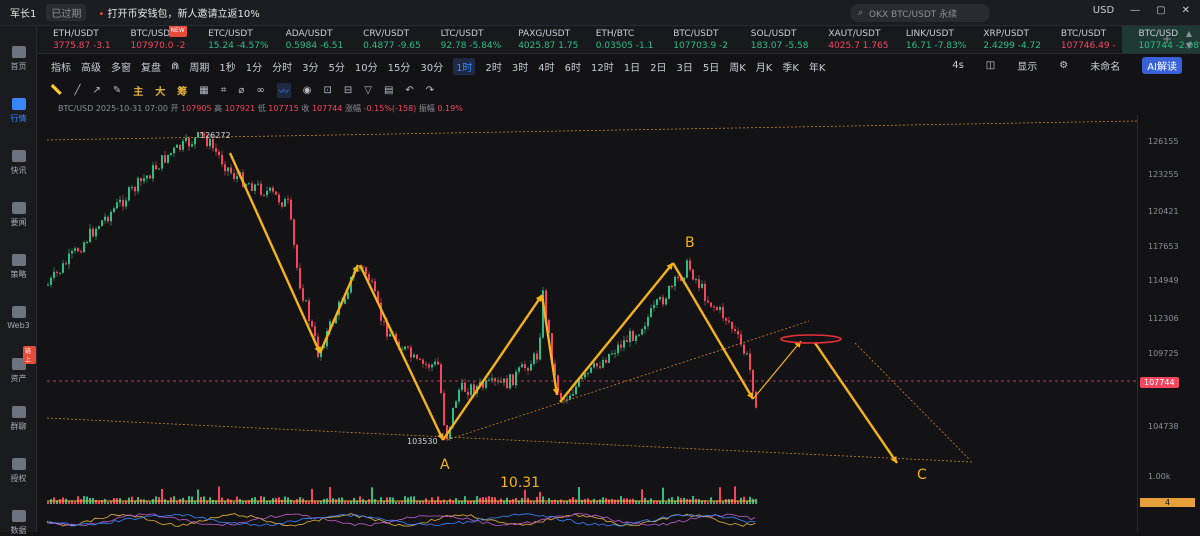 The width and height of the screenshot is (1200, 536). What do you see at coordinates (18, 111) in the screenshot?
I see `sidebar-item-1: 行情` at bounding box center [18, 111].